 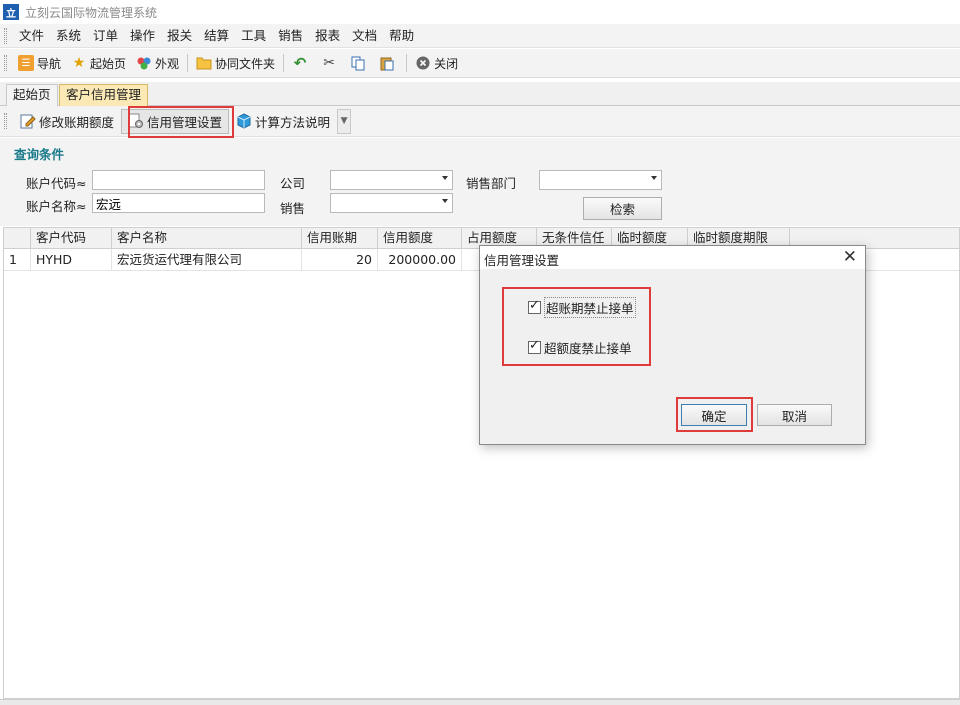 What do you see at coordinates (32, 95) in the screenshot?
I see `tab-start-page: 起始页` at bounding box center [32, 95].